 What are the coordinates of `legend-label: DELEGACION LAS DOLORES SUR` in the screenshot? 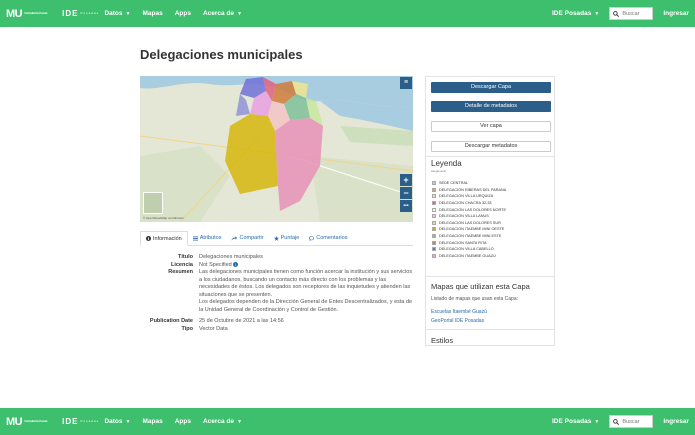 It's located at (470, 222).